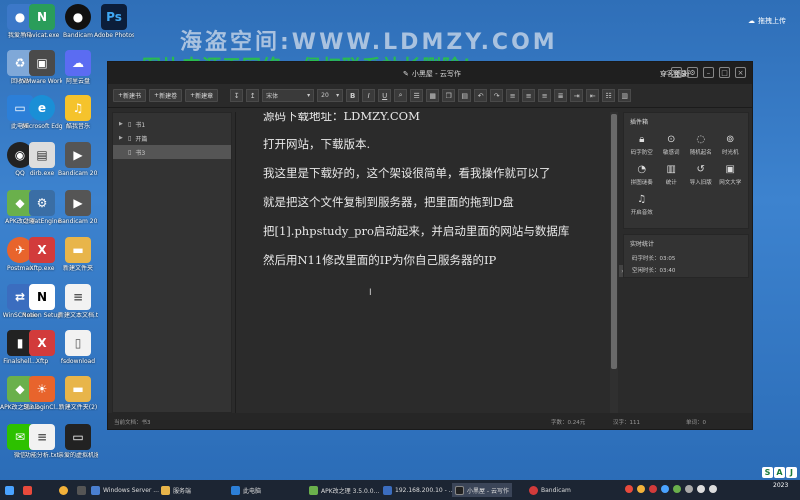 This screenshot has height=500, width=800. I want to click on desktop-icon: Nnavicat.exe, so click(42, 21).